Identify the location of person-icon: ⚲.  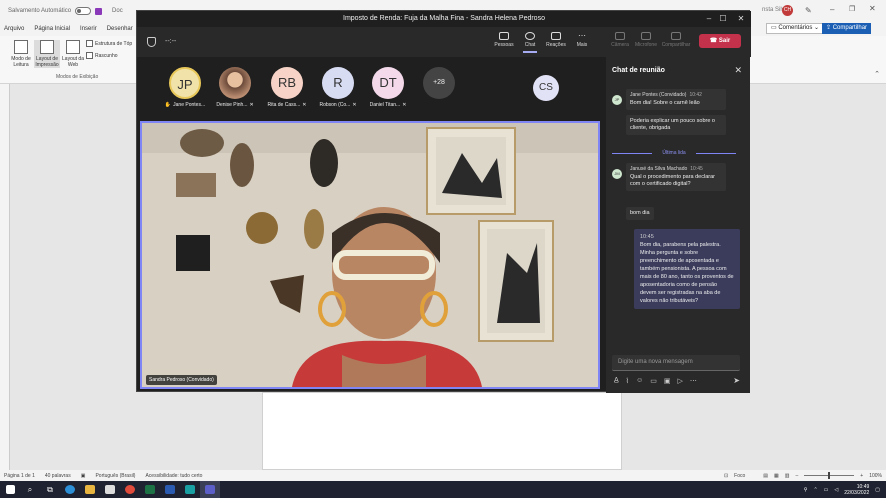
(806, 490).